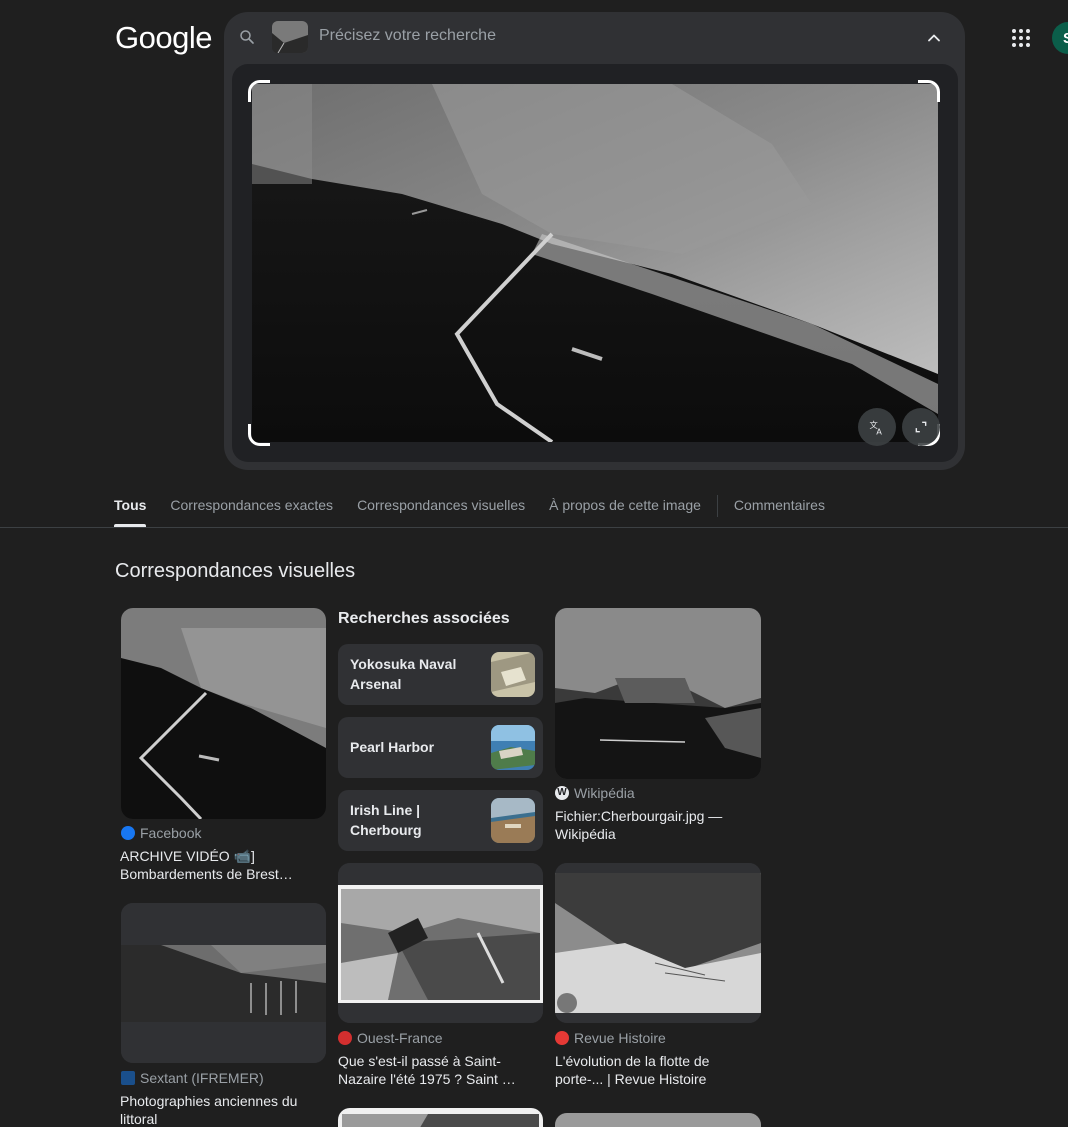 The image size is (1068, 1127). Describe the element at coordinates (599, 36) in the screenshot. I see `search-input` at that location.